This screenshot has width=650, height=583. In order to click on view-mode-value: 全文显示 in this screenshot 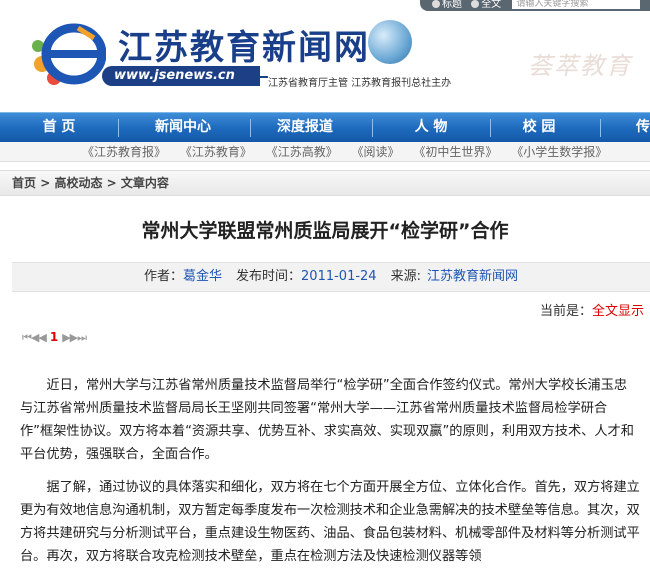, I will do `click(618, 311)`.